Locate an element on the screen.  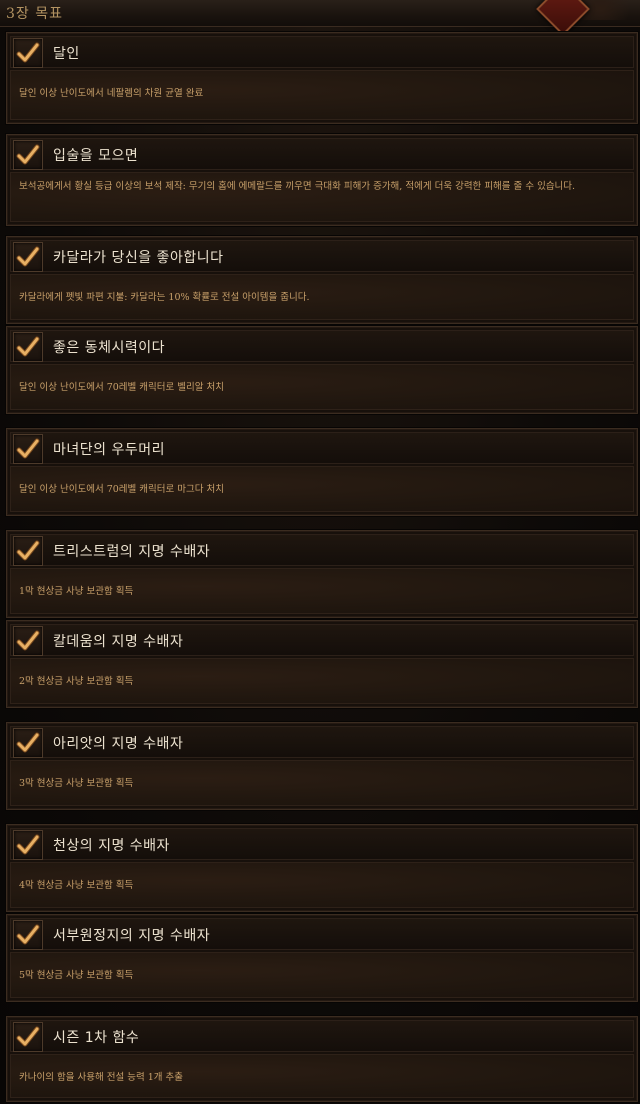
objective-header: 트리스트럼의 지명 수배자 is located at coordinates (322, 550).